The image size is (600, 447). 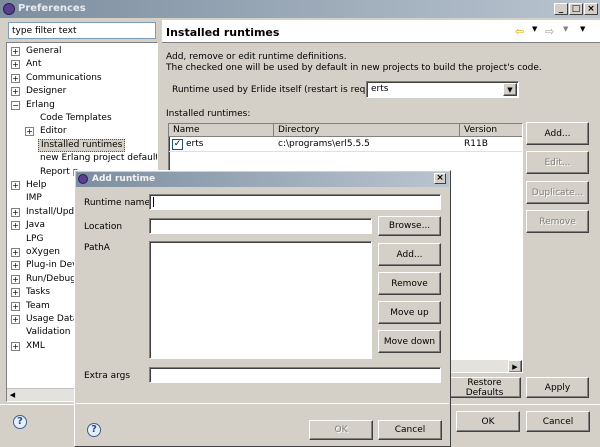 What do you see at coordinates (534, 29) in the screenshot?
I see `back-menu-icon: ▼` at bounding box center [534, 29].